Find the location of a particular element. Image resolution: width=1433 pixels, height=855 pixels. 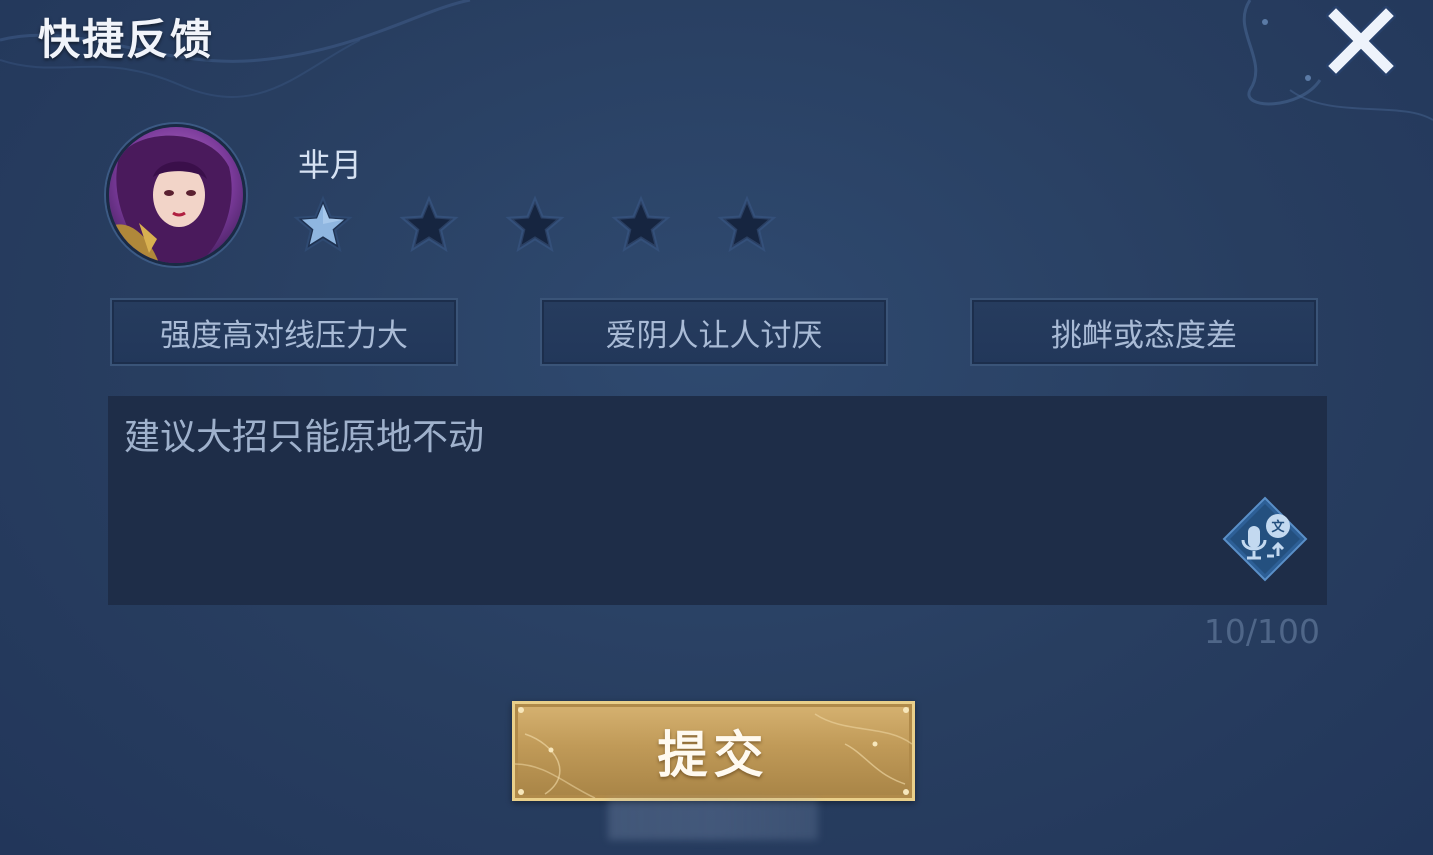

character-count: 10/100 is located at coordinates (1261, 631).